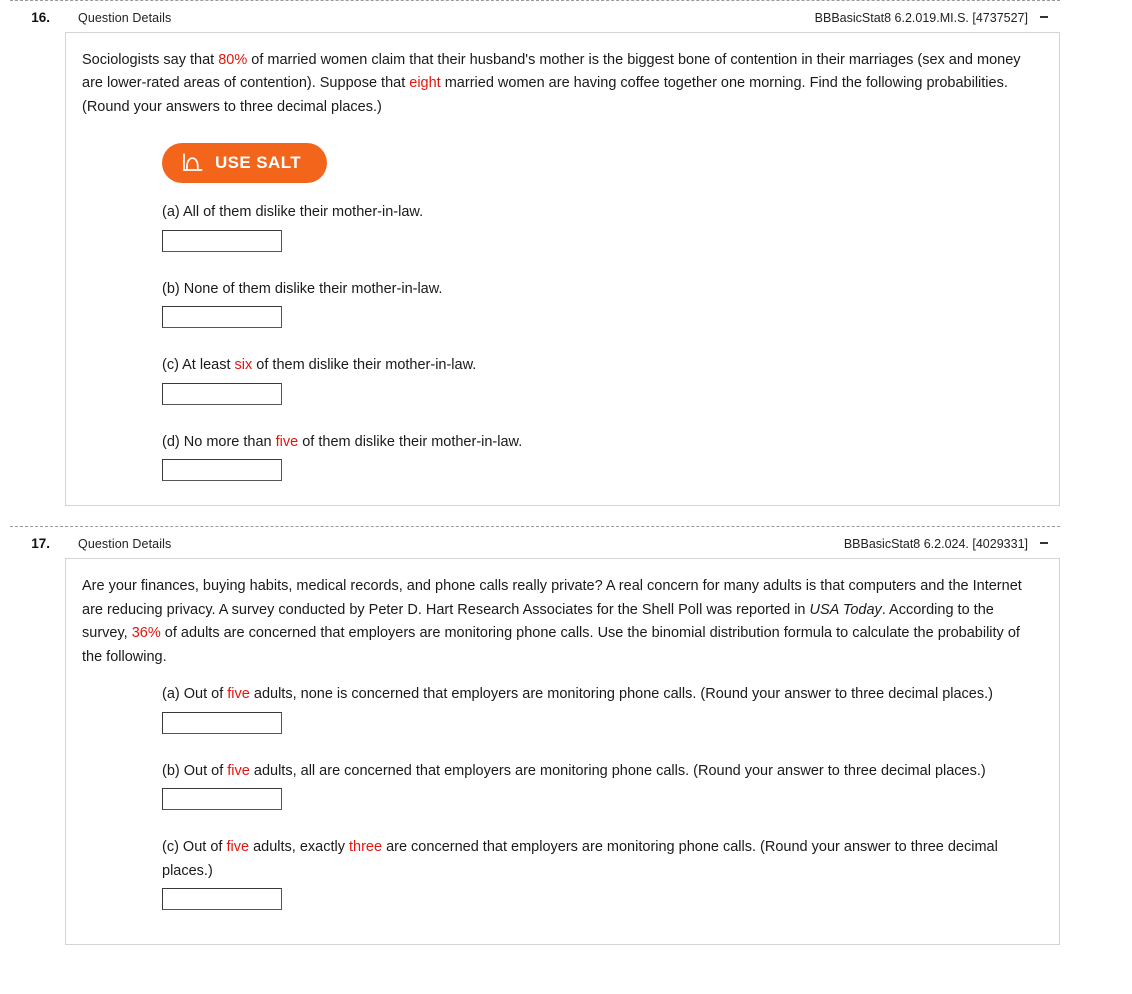 The height and width of the screenshot is (994, 1132). What do you see at coordinates (194, 847) in the screenshot?
I see `part-c-pre: (c) Out of` at bounding box center [194, 847].